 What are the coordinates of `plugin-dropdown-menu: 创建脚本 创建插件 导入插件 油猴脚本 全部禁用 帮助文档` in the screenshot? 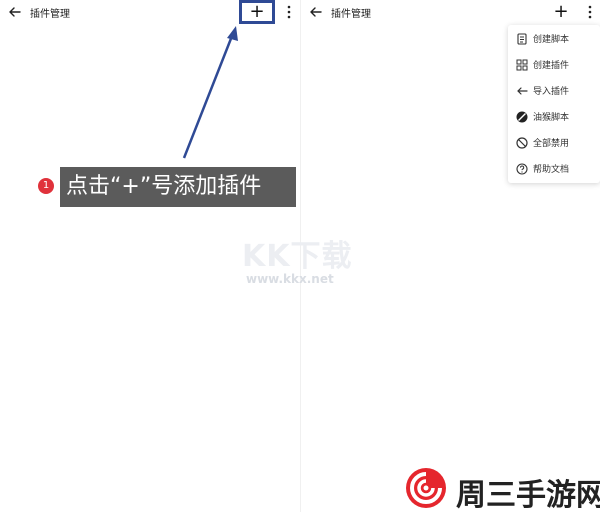 It's located at (554, 104).